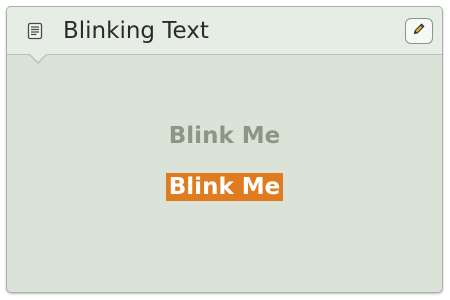 The image size is (450, 300). I want to click on header-pointer, so click(38, 59).